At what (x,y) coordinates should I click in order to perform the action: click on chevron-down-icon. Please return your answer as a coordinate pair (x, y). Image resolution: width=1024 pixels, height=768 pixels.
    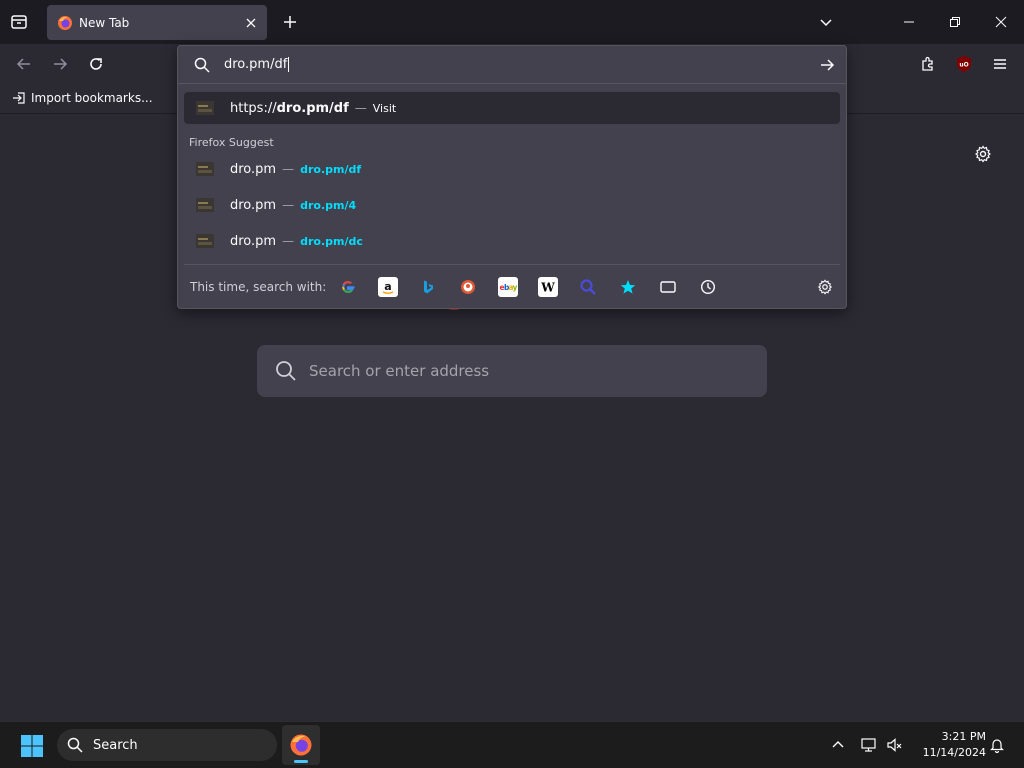
    Looking at the image, I should click on (826, 22).